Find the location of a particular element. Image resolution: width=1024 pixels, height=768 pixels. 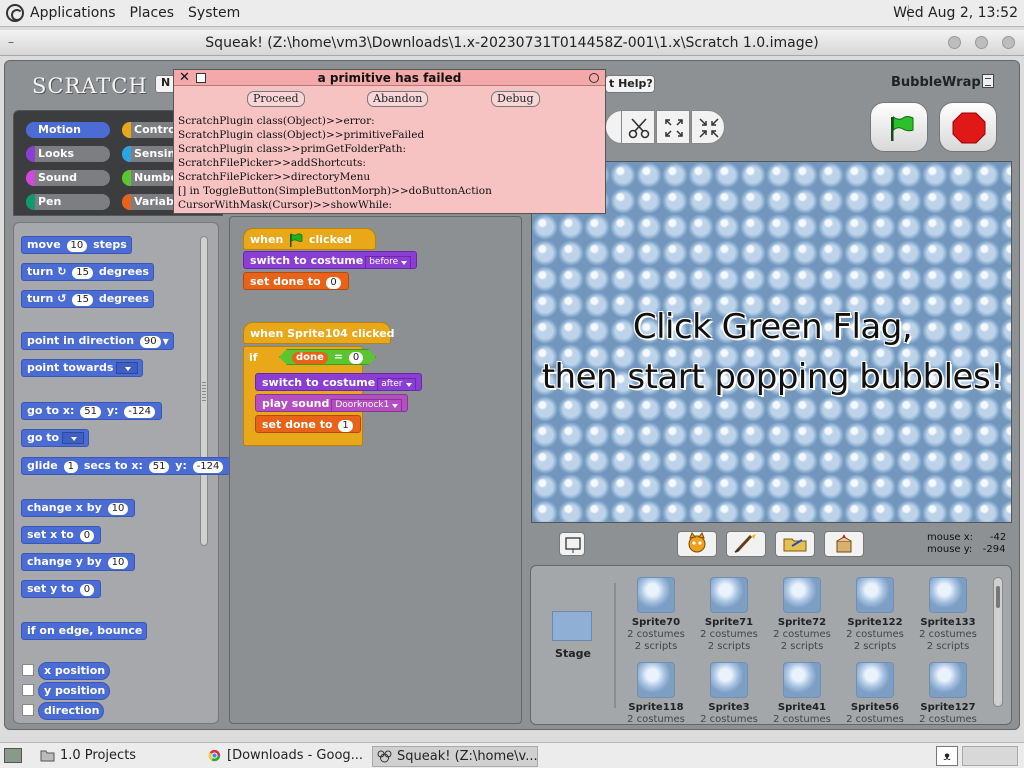

shrink-tool-button is located at coordinates (708, 127).